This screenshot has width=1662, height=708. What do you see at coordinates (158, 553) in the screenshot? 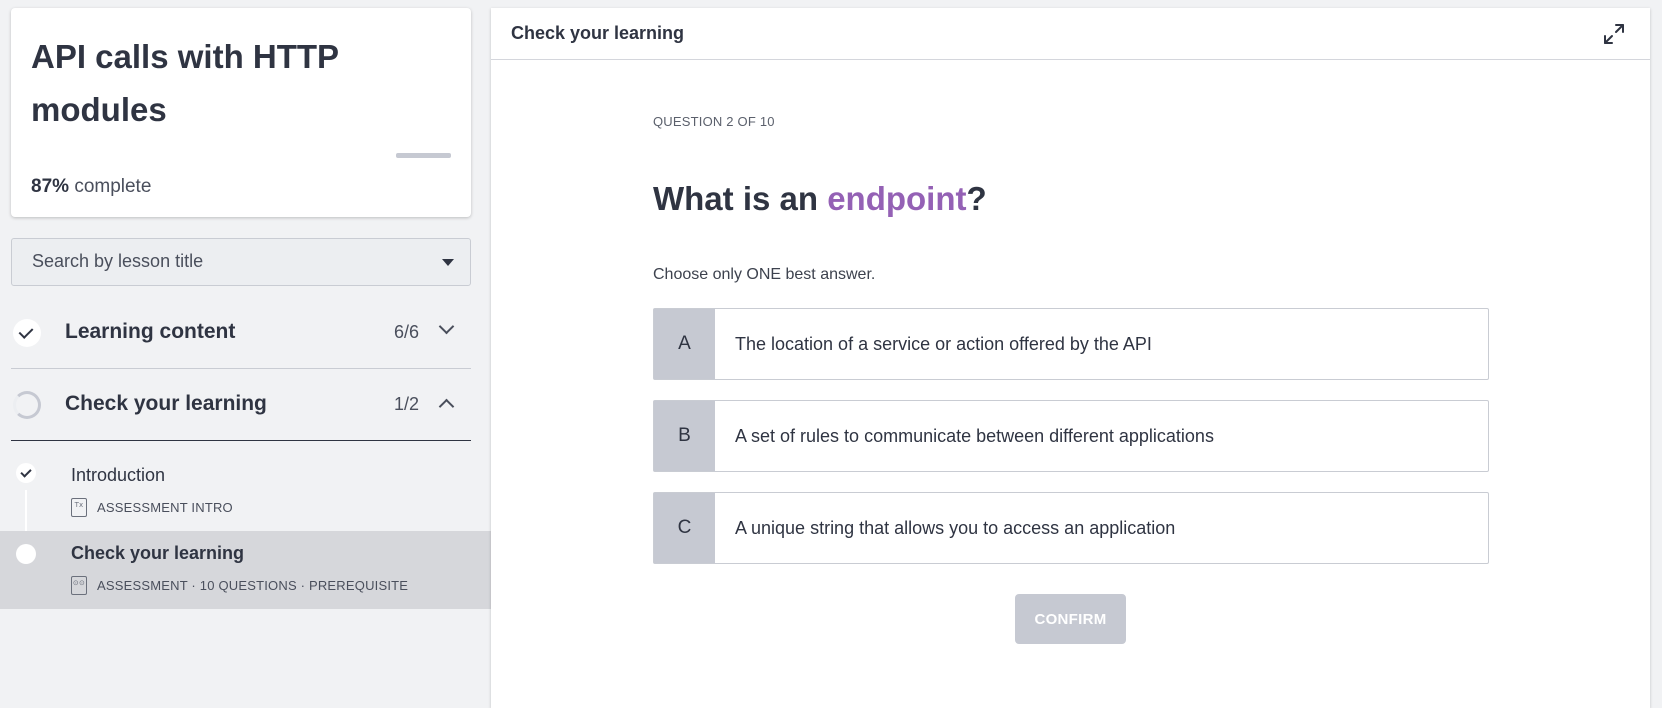
I see `lesson-title: Check your learning` at bounding box center [158, 553].